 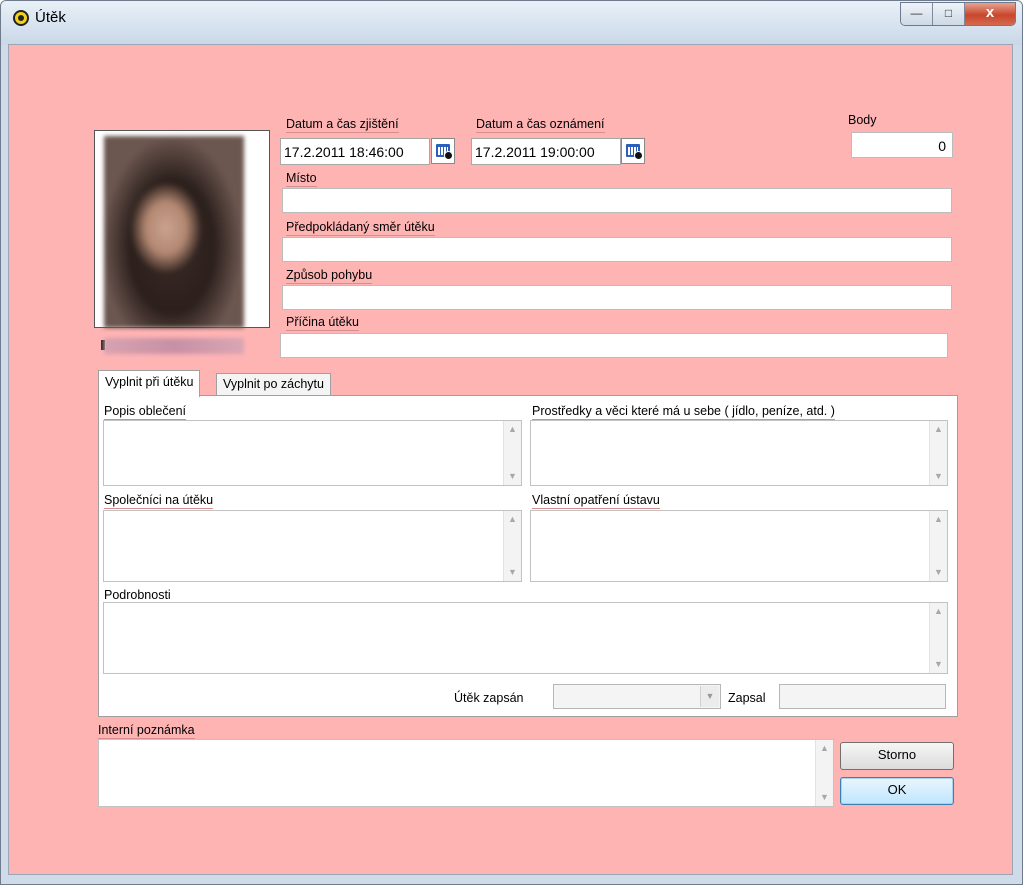 I want to click on datum-zjisteni-field: 17.2.2011 18:46:00, so click(x=355, y=151).